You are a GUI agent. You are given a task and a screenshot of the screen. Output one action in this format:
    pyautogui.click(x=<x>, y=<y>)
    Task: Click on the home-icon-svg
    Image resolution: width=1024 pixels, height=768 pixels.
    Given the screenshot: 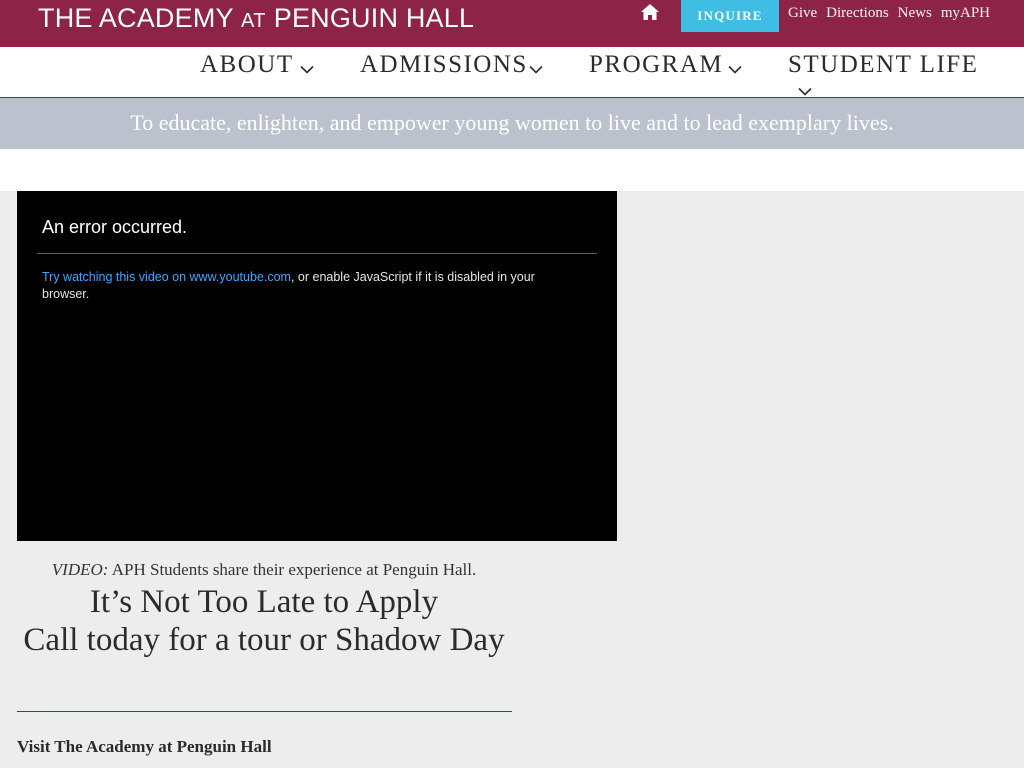 What is the action you would take?
    pyautogui.click(x=650, y=12)
    